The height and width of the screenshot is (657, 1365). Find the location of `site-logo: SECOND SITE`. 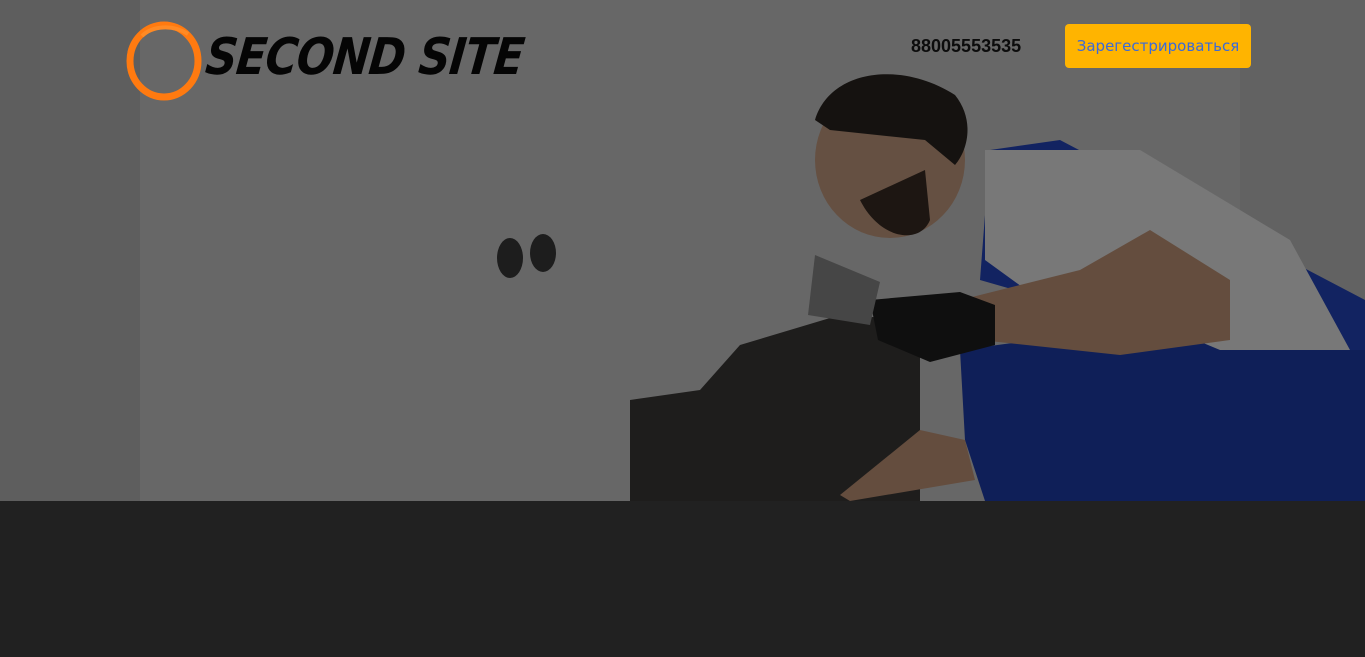

site-logo: SECOND SITE is located at coordinates (324, 61).